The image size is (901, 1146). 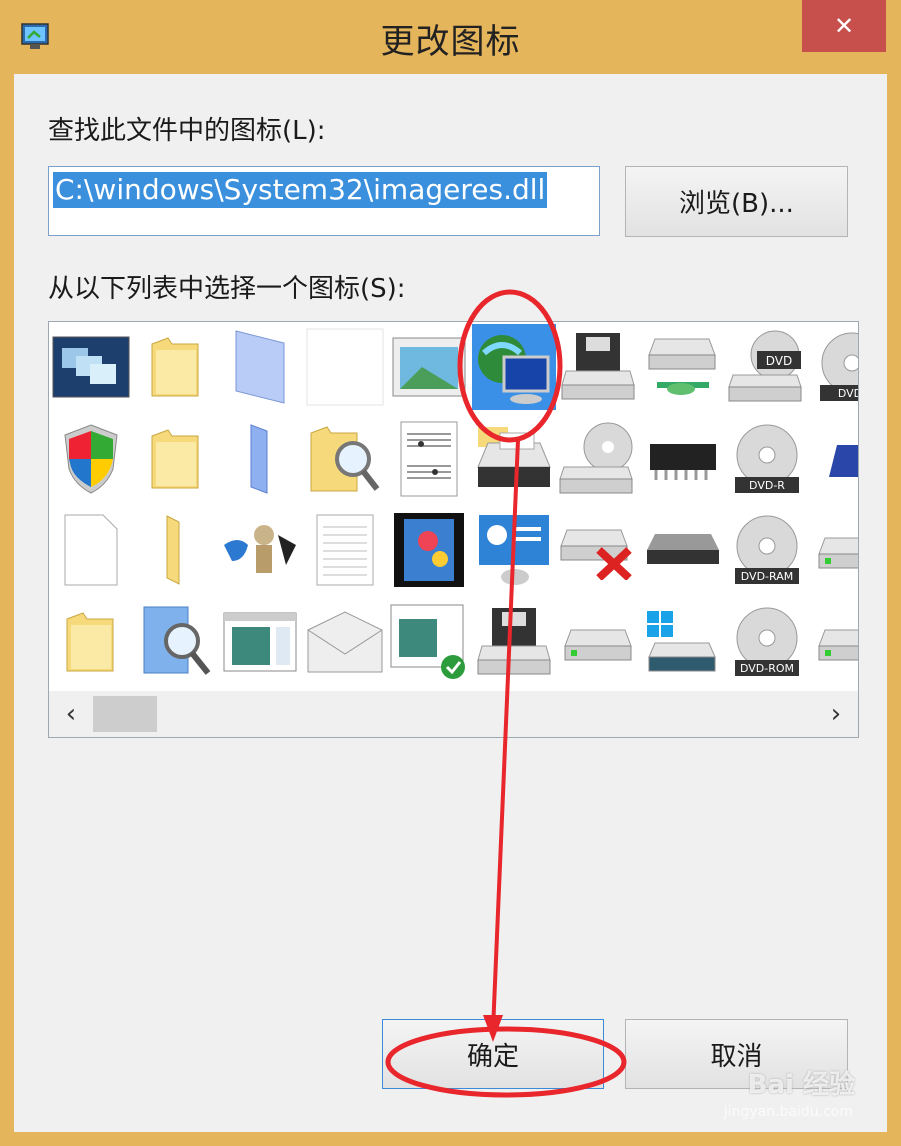 What do you see at coordinates (848, 393) in the screenshot?
I see `svg-text: DVD-` at bounding box center [848, 393].